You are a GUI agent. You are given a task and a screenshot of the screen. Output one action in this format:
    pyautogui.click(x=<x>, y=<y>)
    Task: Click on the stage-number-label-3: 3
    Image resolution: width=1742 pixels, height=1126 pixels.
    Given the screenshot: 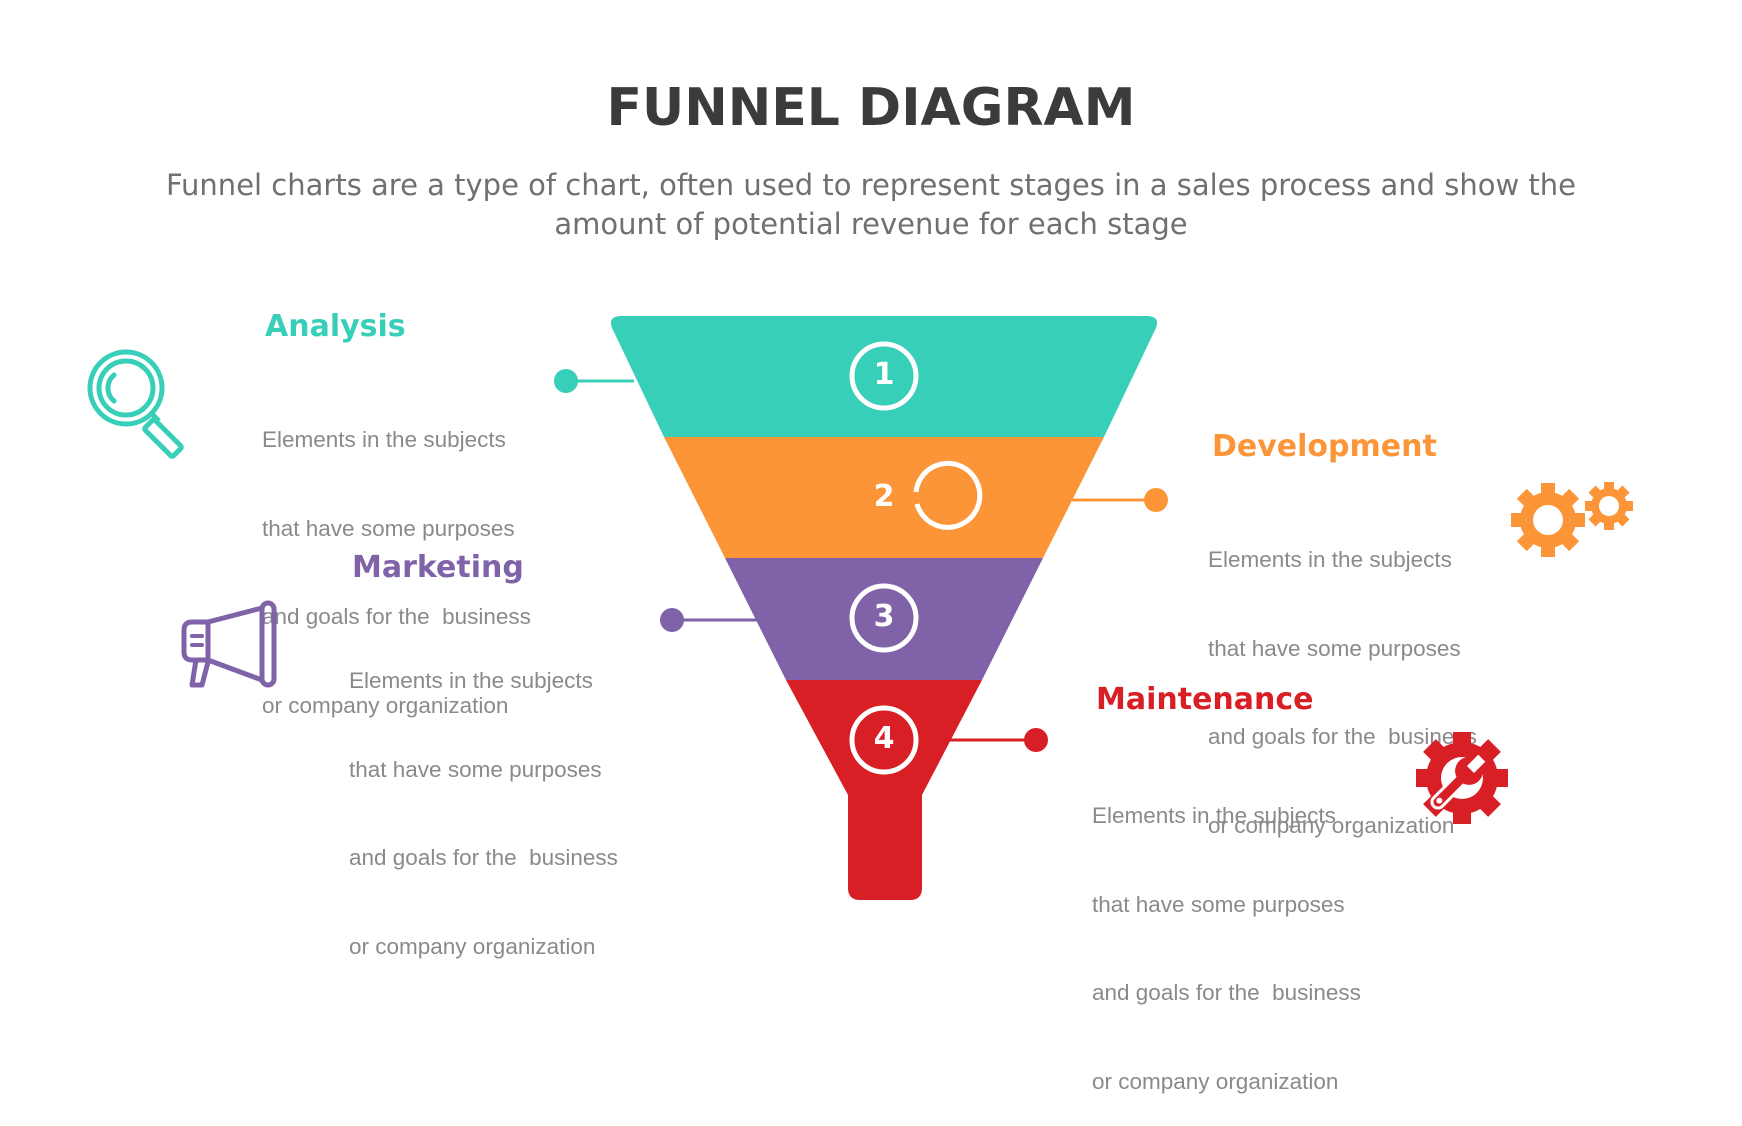 What is the action you would take?
    pyautogui.click(x=884, y=616)
    